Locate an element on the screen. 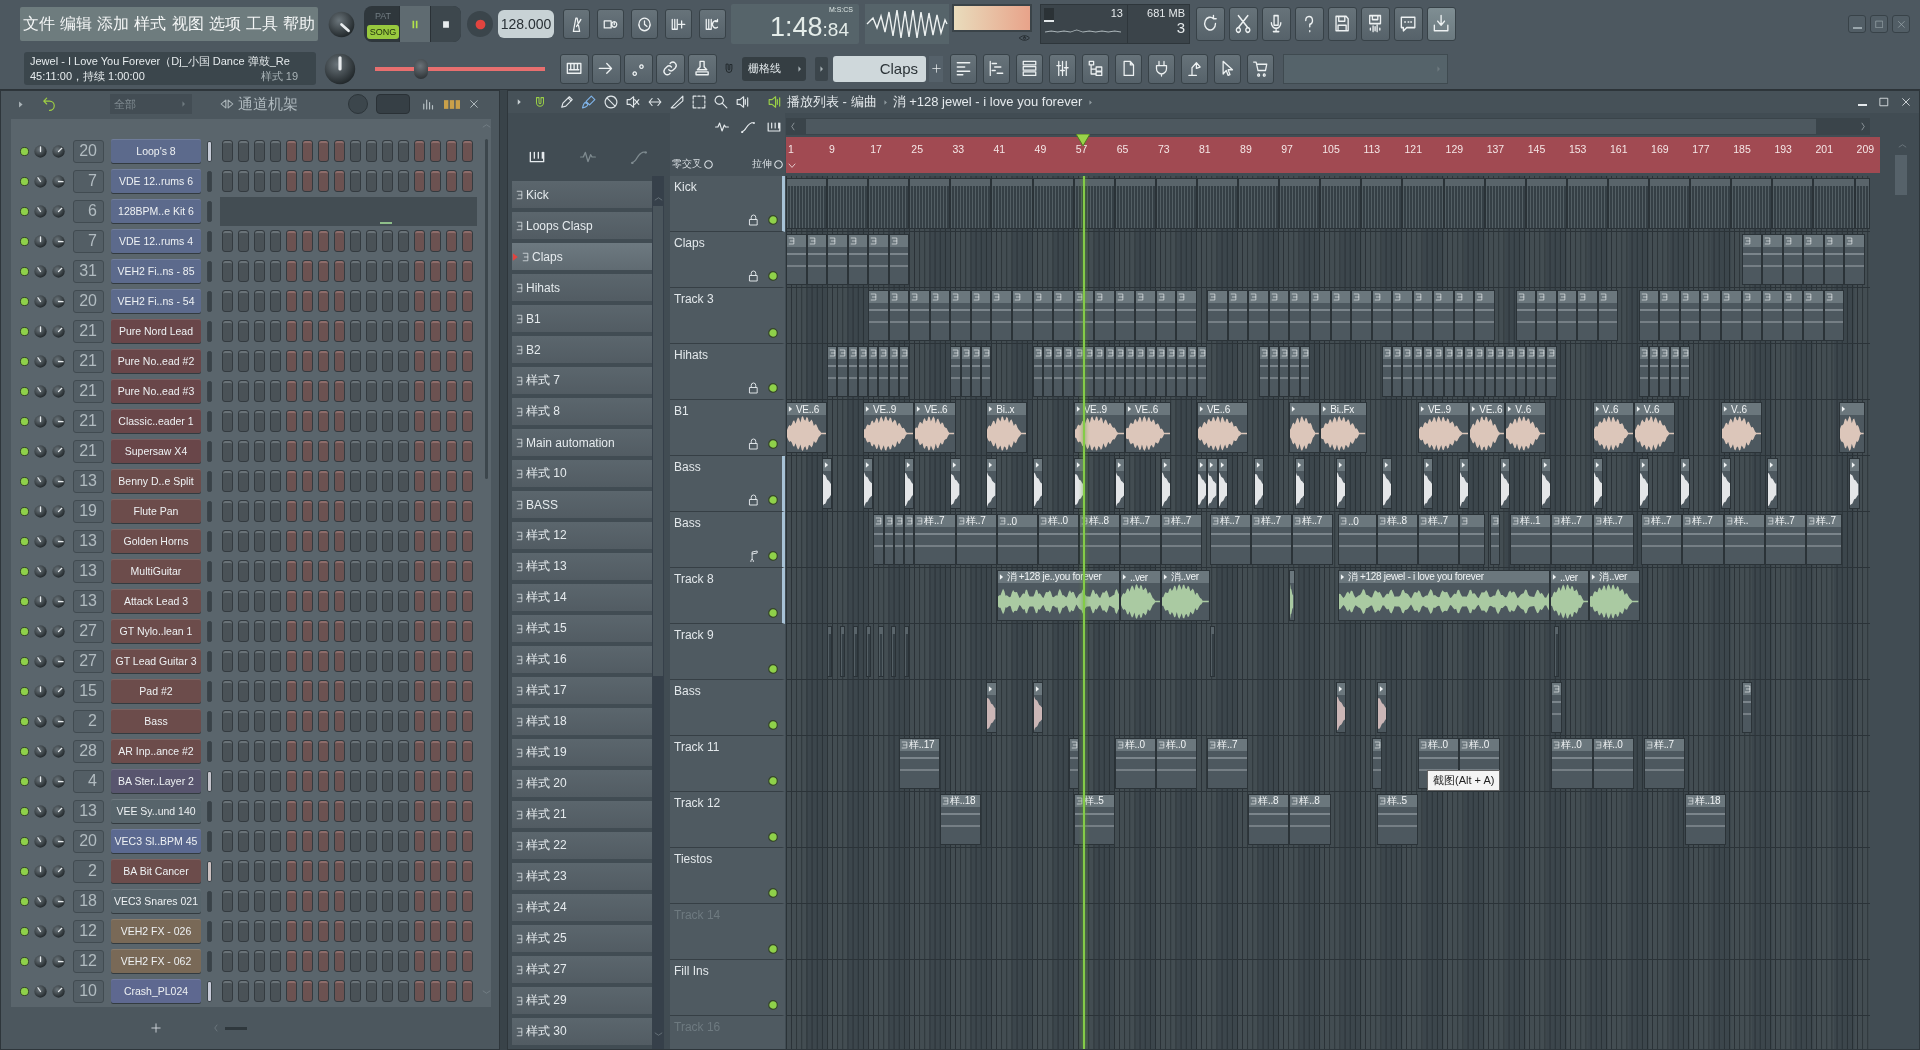  pattern-item: 样式 17 is located at coordinates (582, 690).